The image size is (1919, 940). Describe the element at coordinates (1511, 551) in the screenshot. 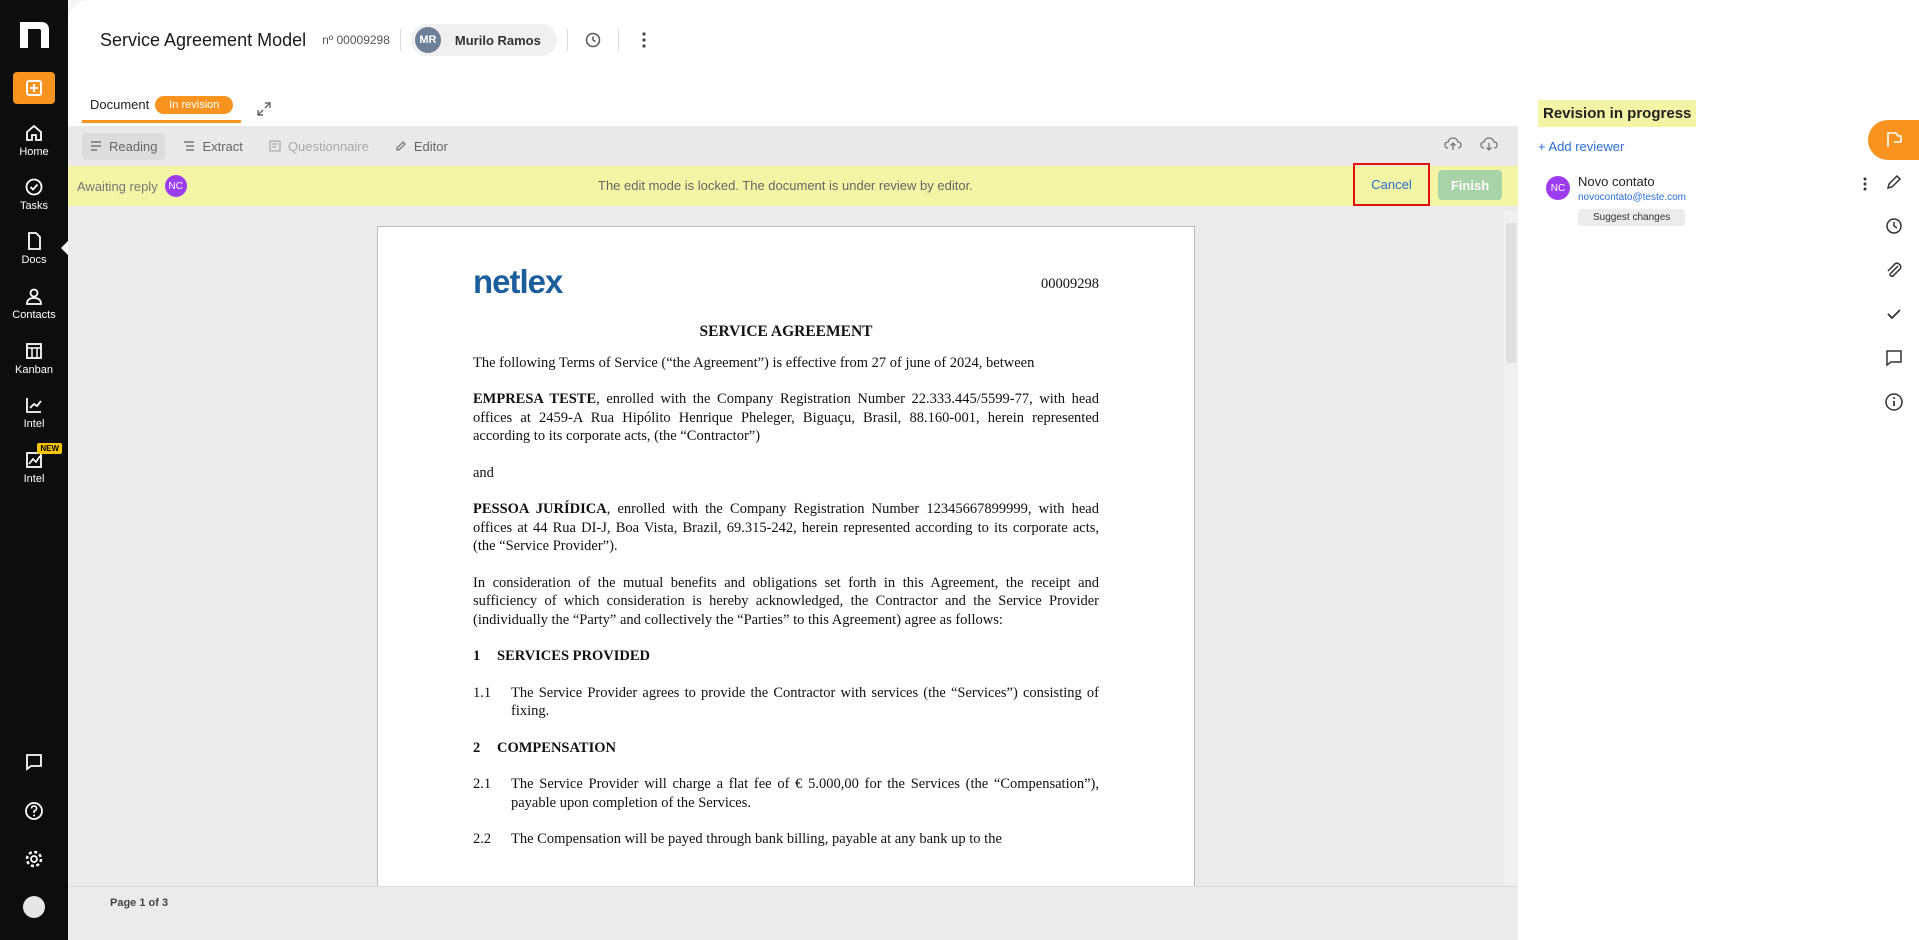

I see `document-scrollbar` at that location.